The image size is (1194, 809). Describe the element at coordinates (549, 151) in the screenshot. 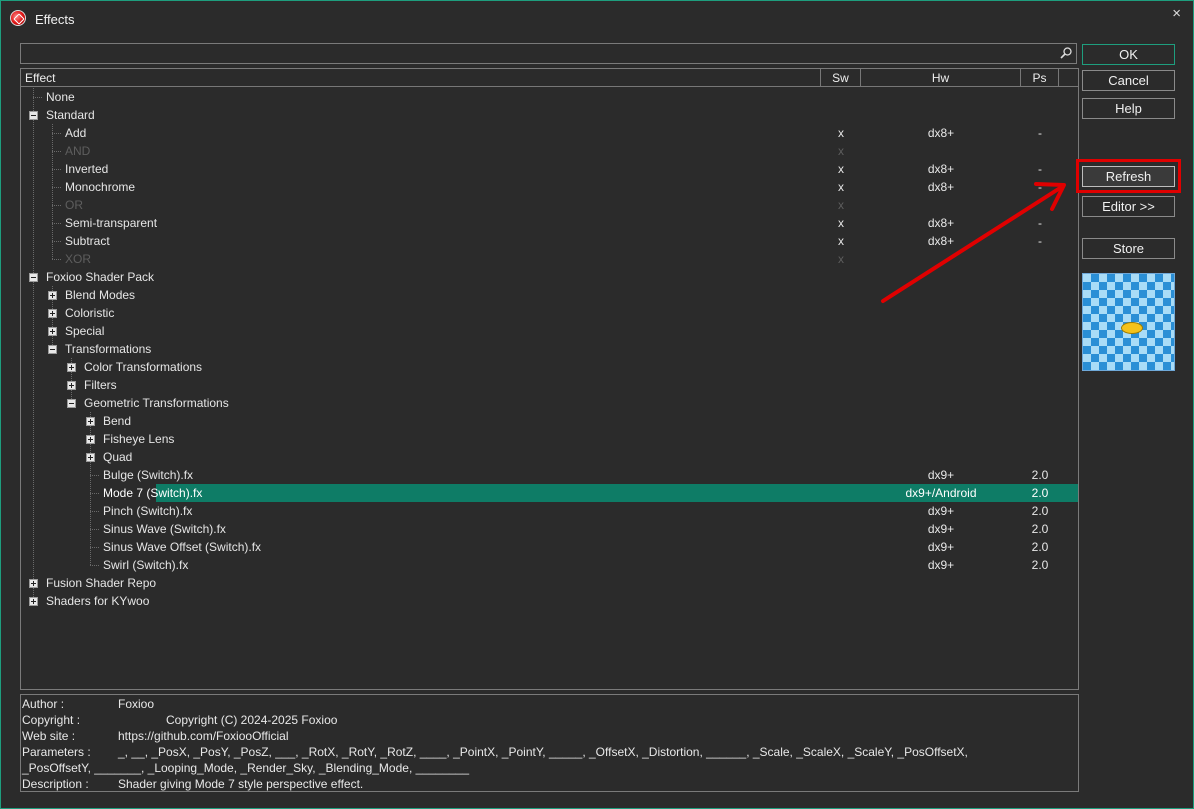

I see `tree-row: AND x` at that location.